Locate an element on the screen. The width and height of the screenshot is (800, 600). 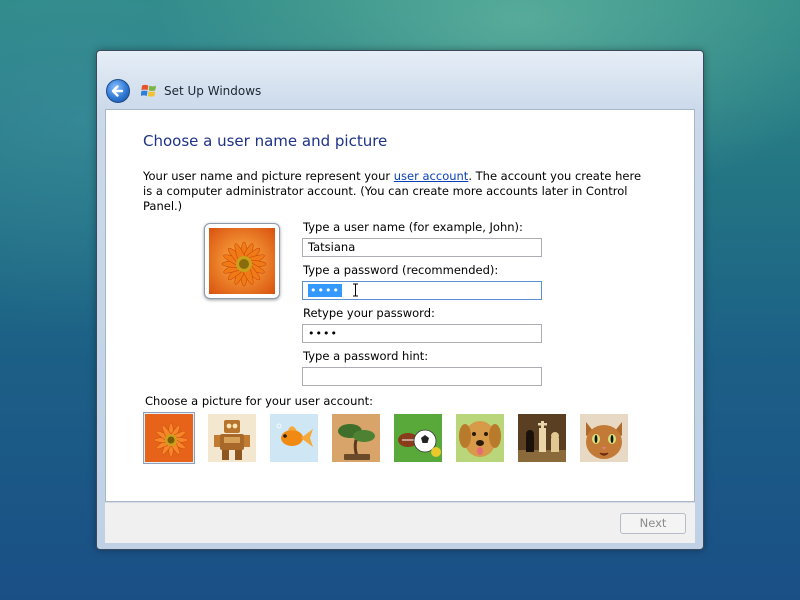
password-value: •••• is located at coordinates (325, 290).